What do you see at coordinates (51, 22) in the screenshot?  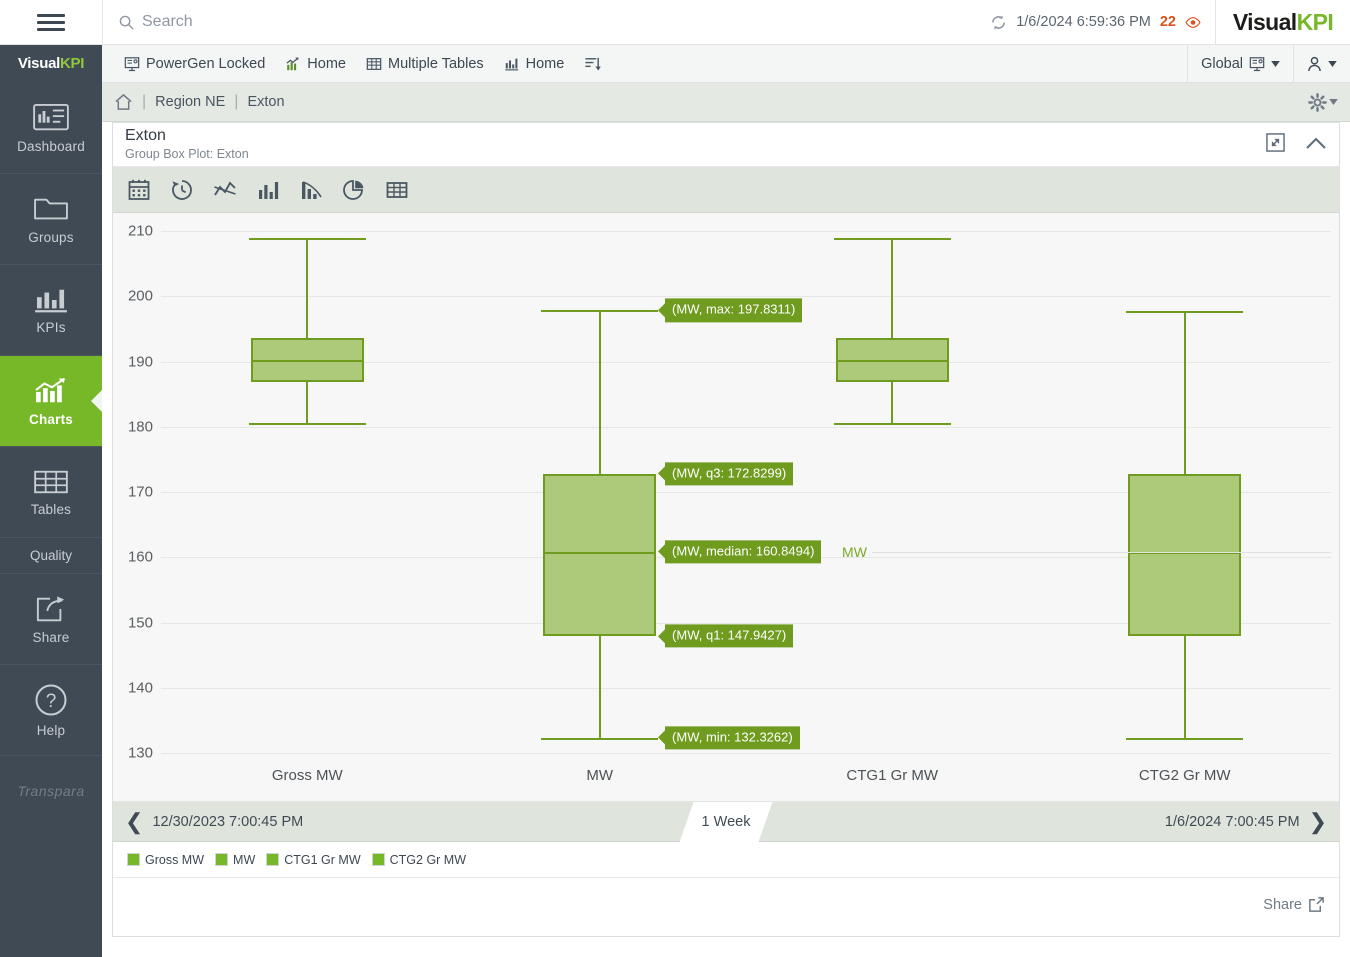 I see `menu-icon` at bounding box center [51, 22].